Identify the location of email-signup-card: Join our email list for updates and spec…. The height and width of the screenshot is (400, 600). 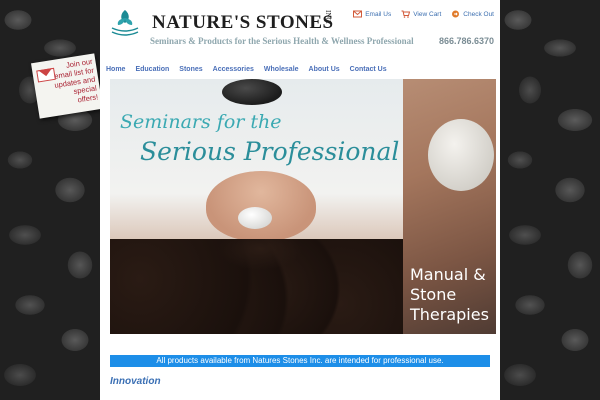
(67, 86).